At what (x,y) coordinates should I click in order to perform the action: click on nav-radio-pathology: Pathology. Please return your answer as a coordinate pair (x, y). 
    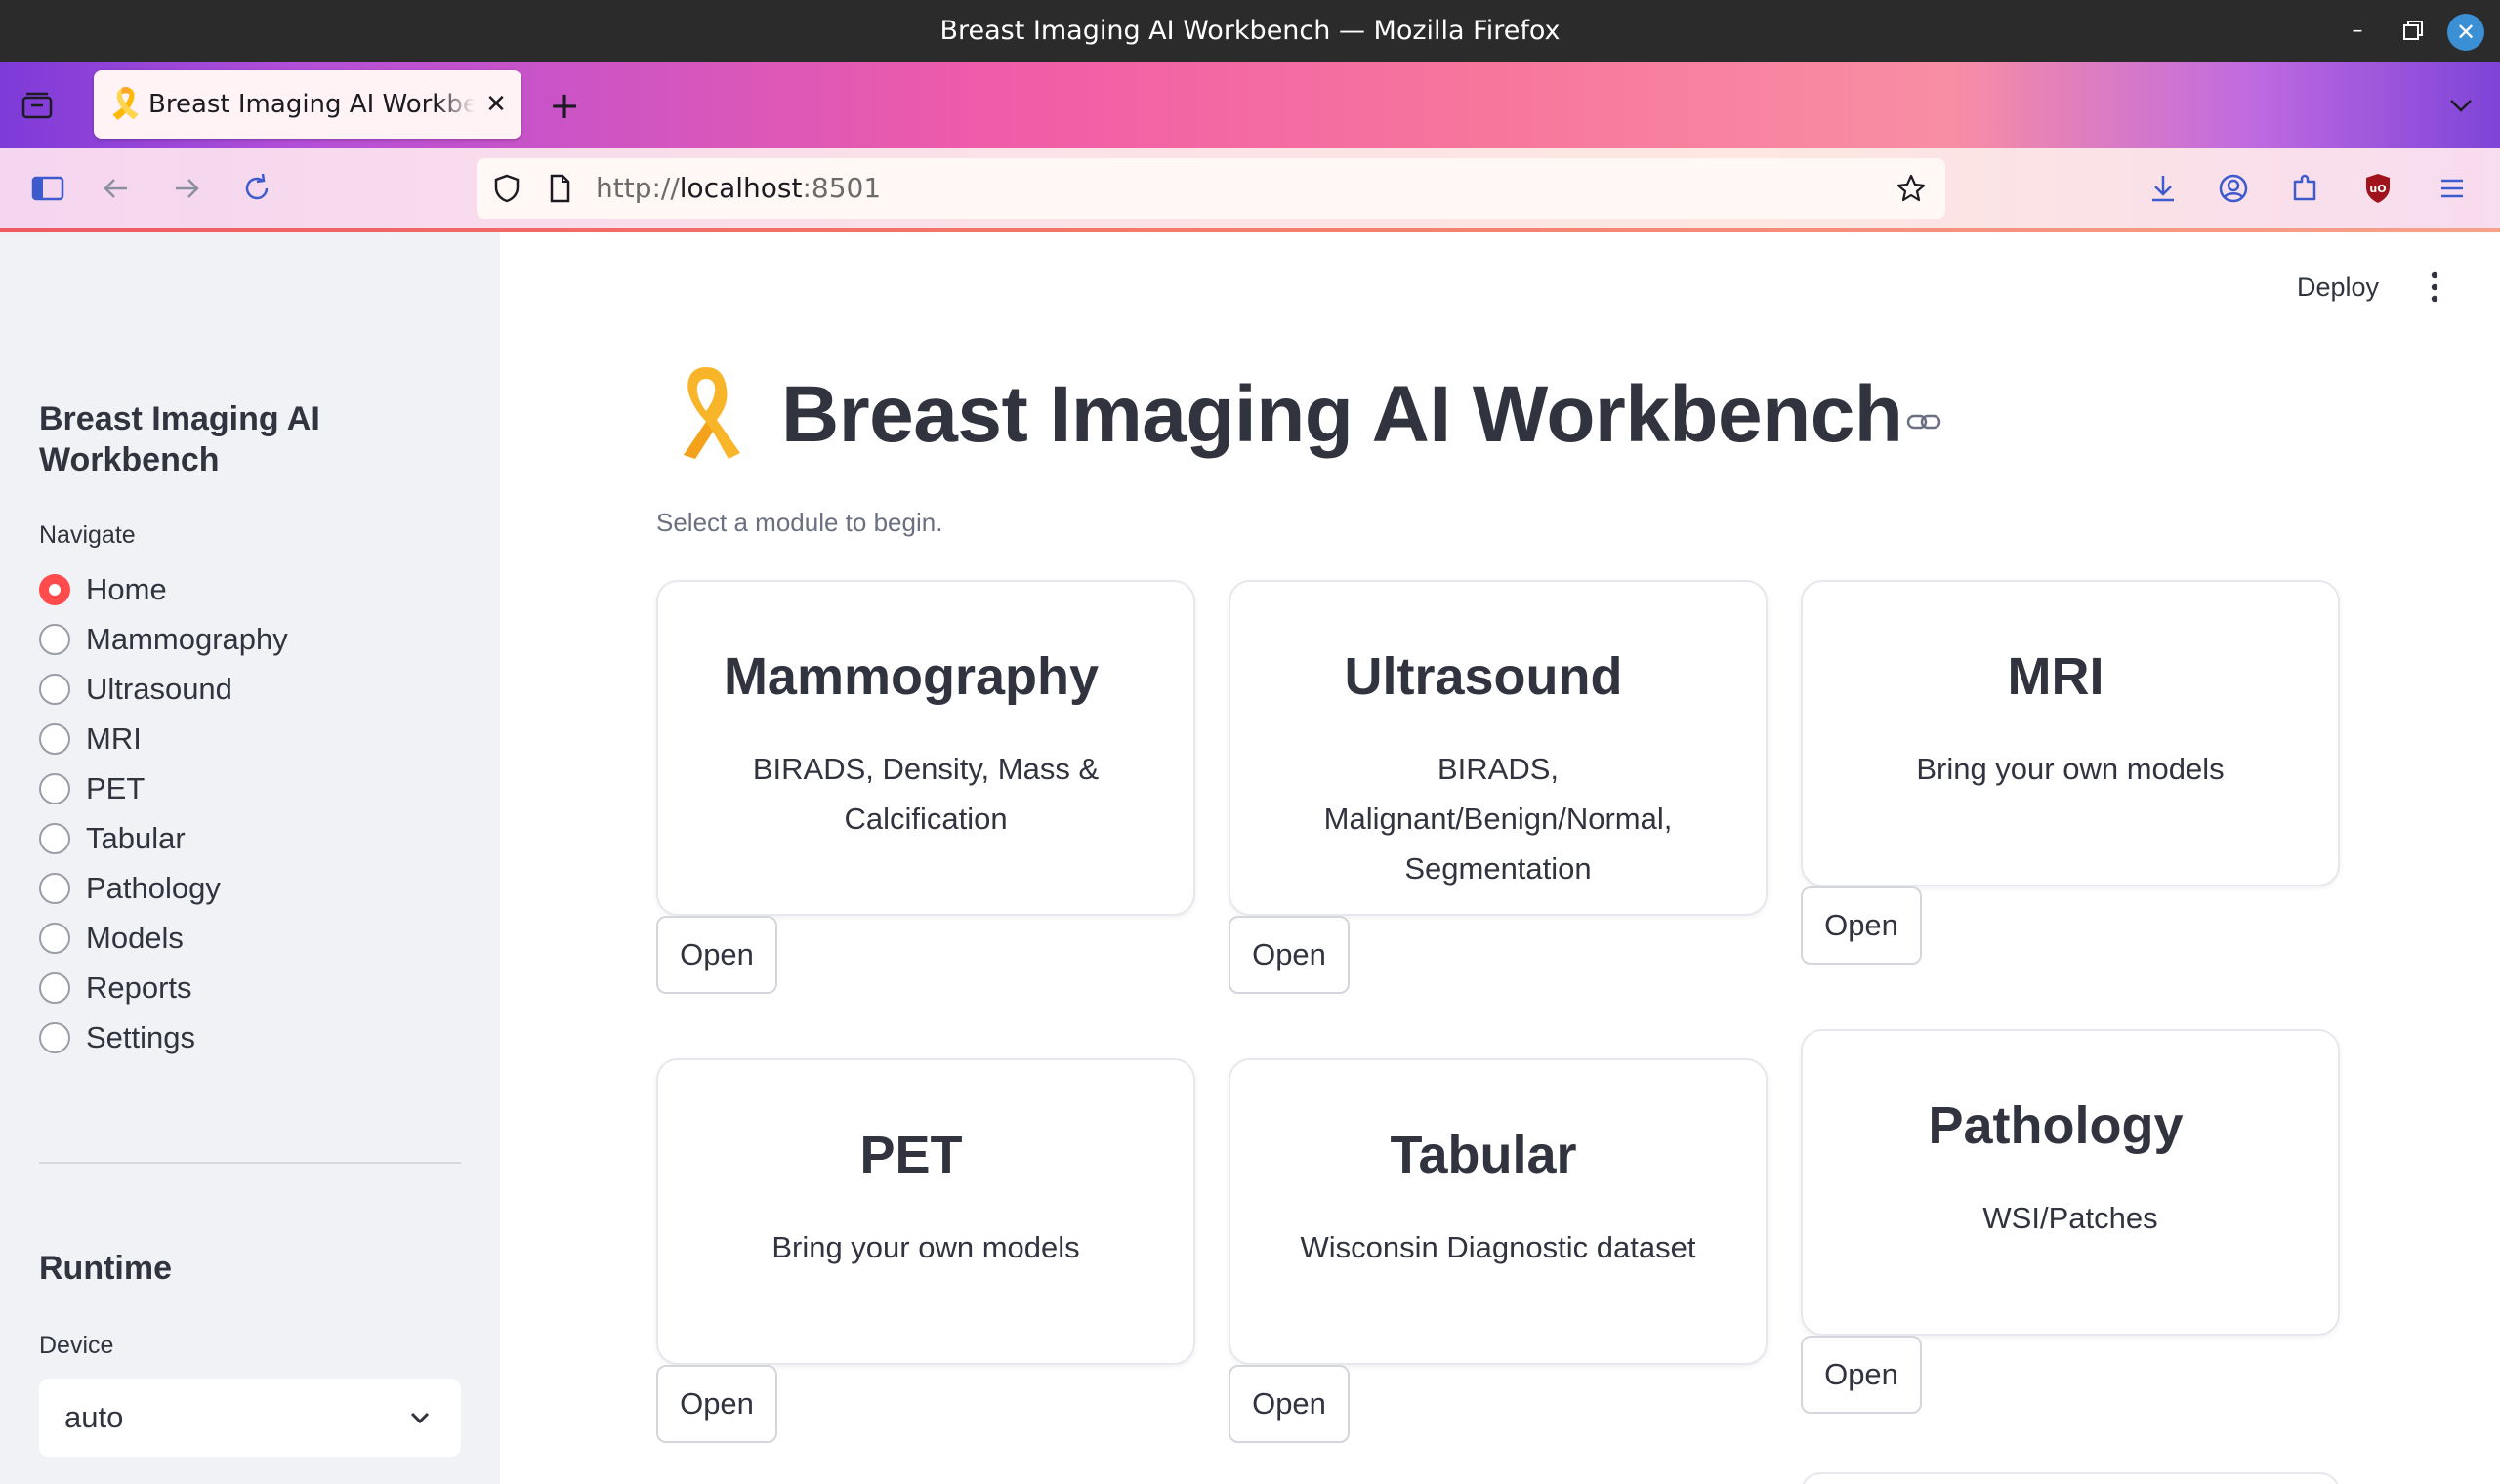
    Looking at the image, I should click on (244, 888).